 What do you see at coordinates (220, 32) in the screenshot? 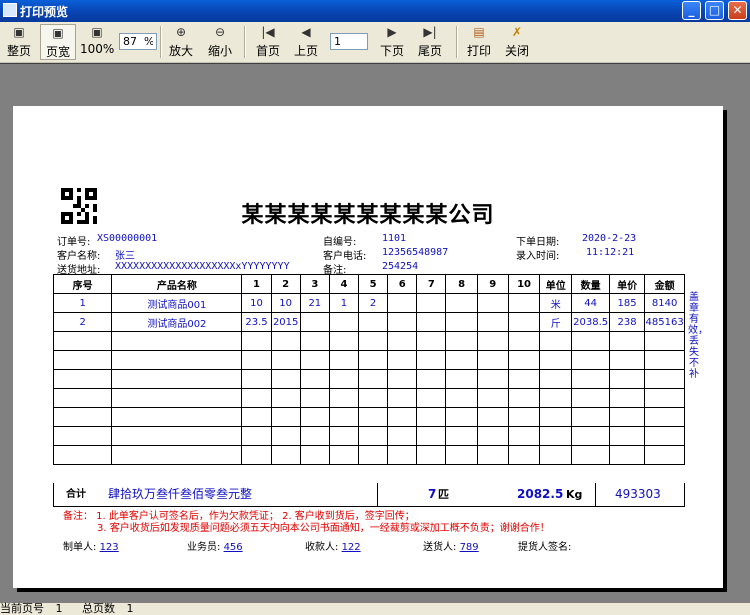
I see `zoom-out-icon: ⊖` at bounding box center [220, 32].